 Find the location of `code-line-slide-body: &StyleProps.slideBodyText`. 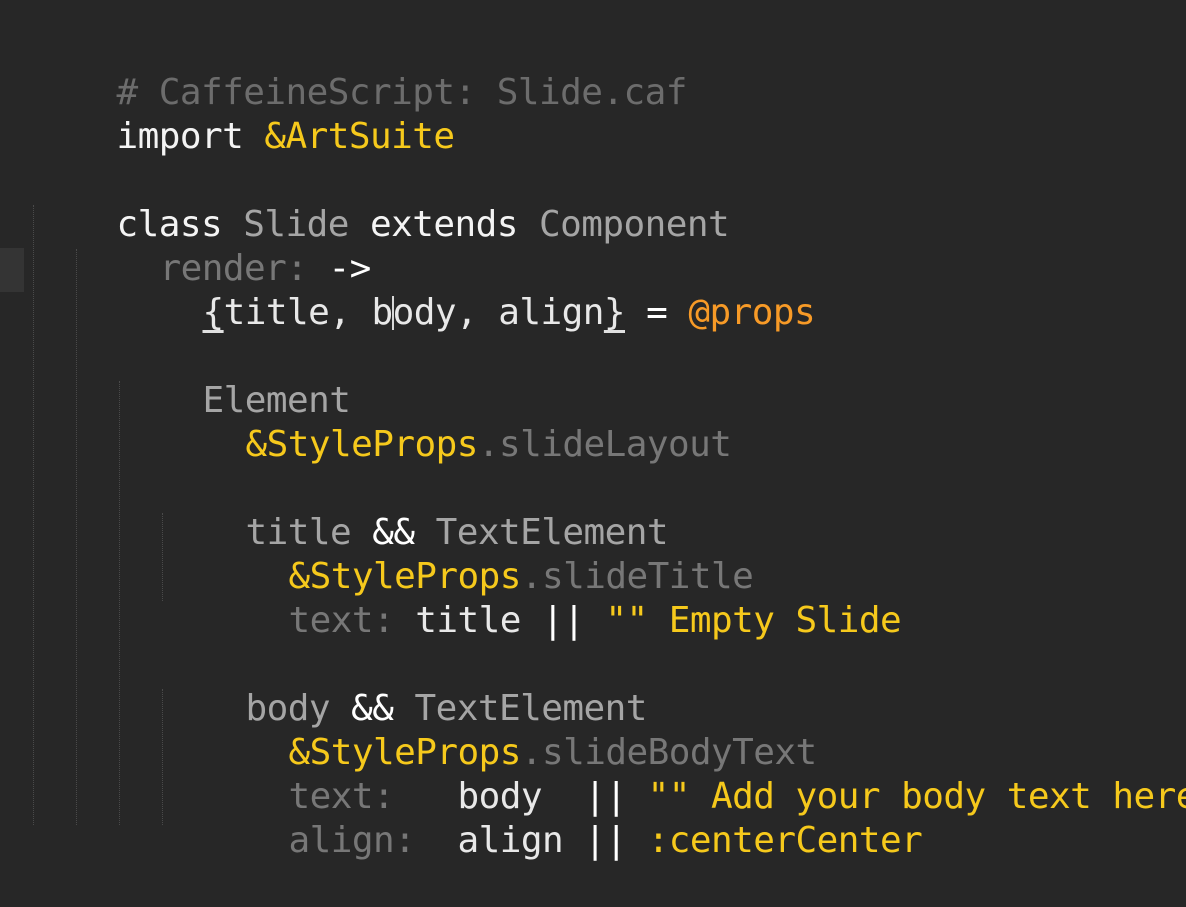

code-line-slide-body: &StyleProps.slideBodyText is located at coordinates (511, 730).